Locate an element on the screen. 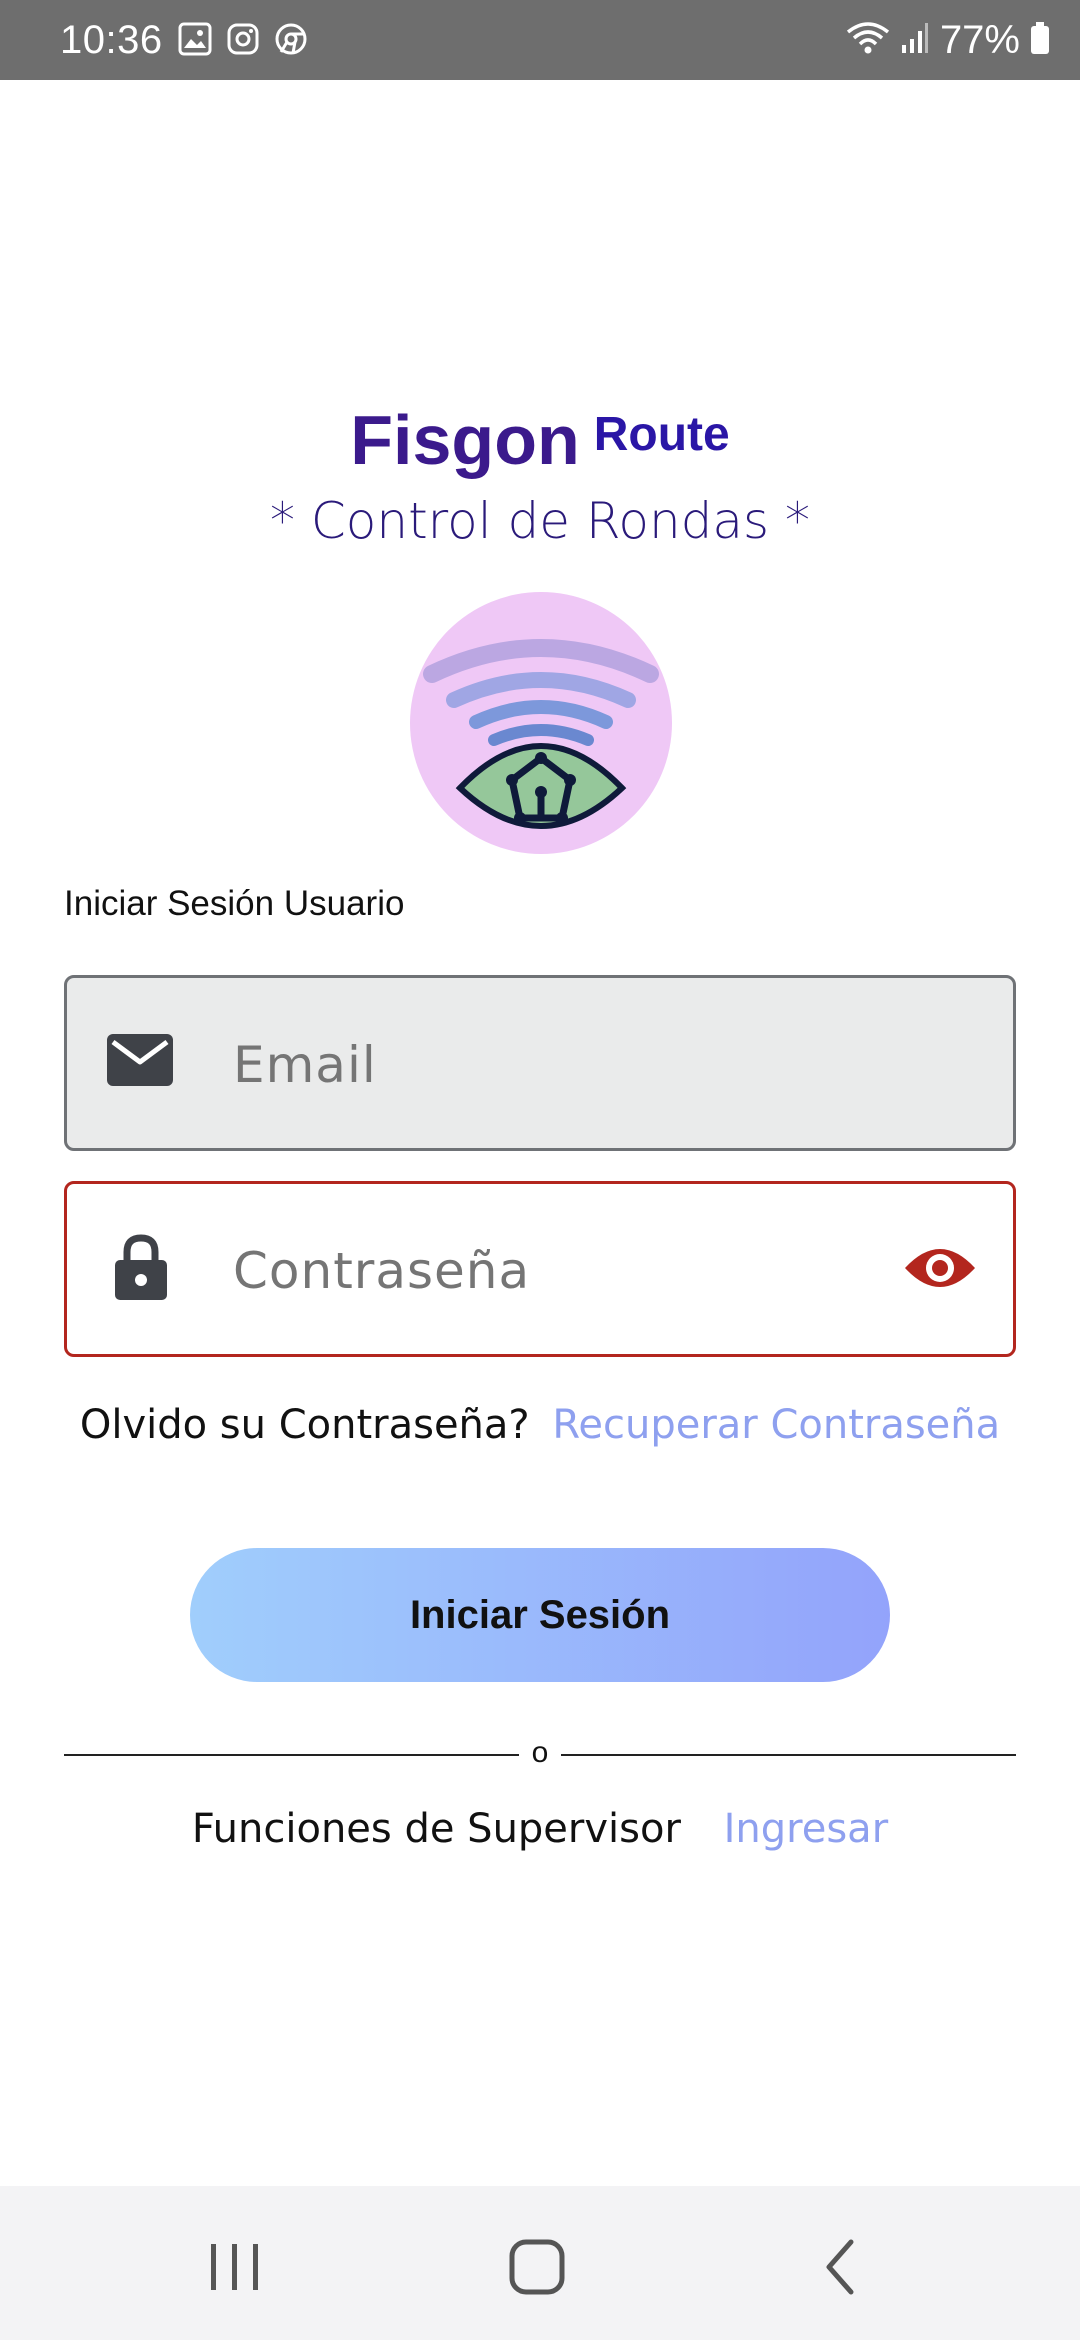  login-section-label: Iniciar Sesión Usuario is located at coordinates (234, 903).